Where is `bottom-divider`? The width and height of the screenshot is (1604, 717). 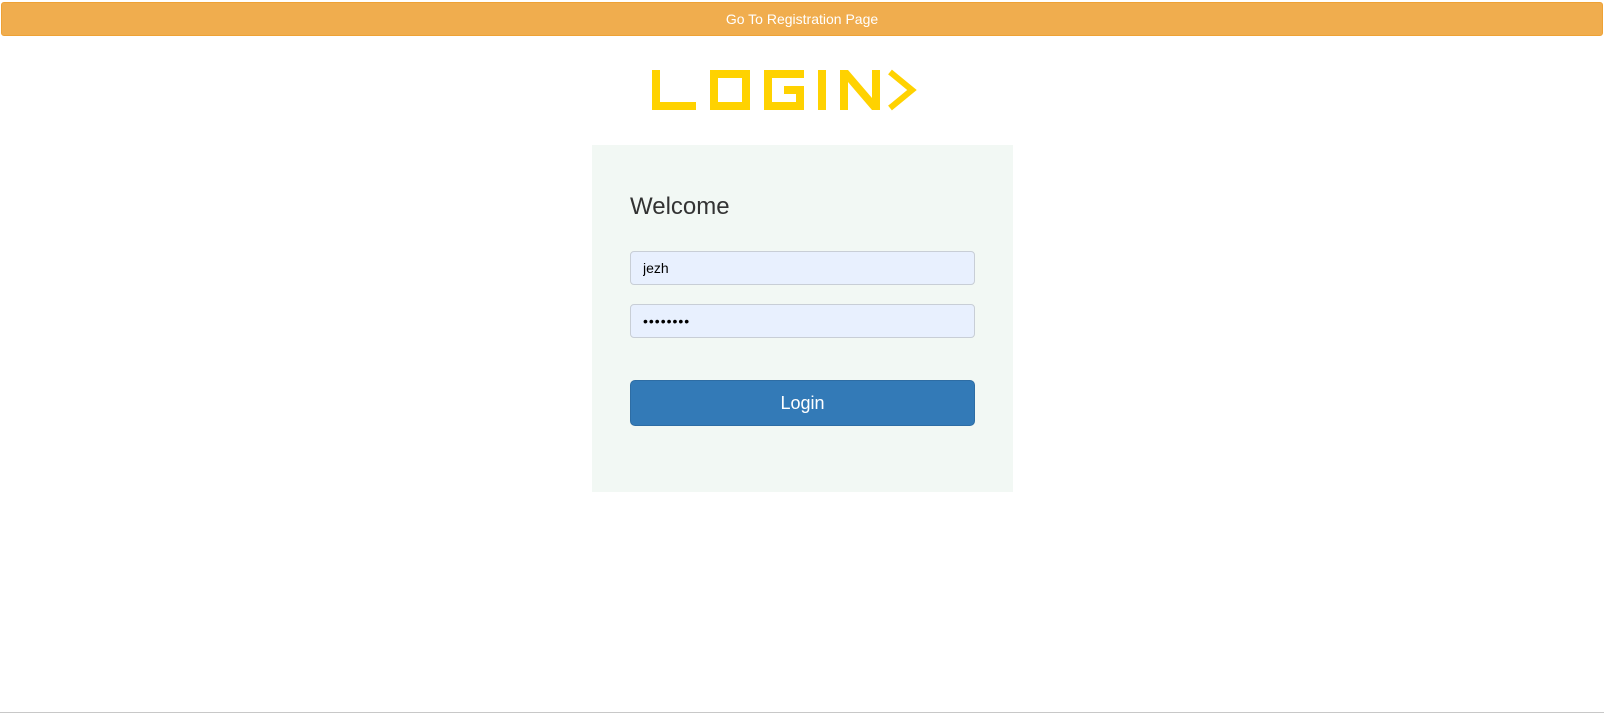
bottom-divider is located at coordinates (802, 712).